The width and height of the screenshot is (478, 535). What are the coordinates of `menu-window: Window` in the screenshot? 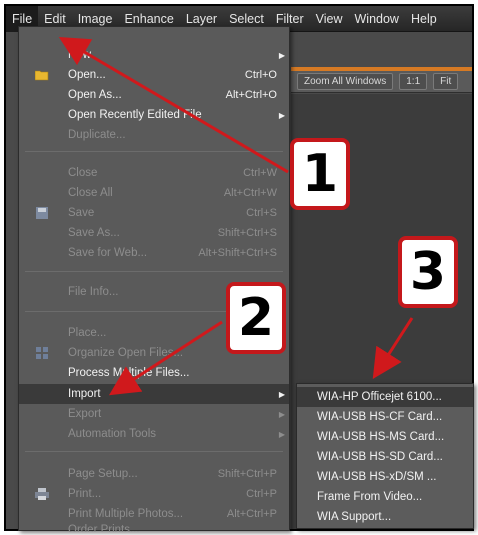 It's located at (377, 19).